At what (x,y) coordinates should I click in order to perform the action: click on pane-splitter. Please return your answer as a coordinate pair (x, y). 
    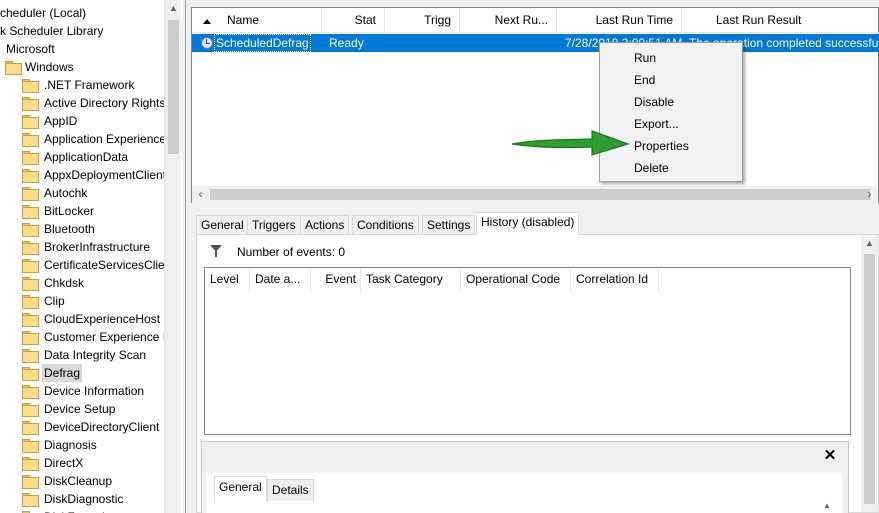
    Looking at the image, I should click on (186, 256).